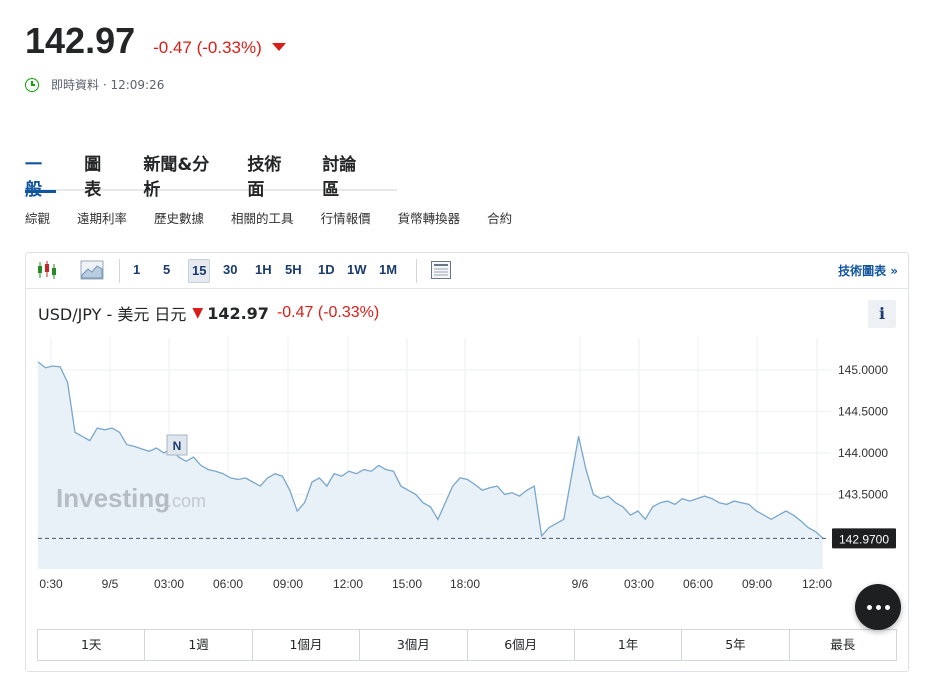 The image size is (925, 681). I want to click on main-tabs: 一般 圖表 新聞&分析 技術面 討論區, so click(211, 173).